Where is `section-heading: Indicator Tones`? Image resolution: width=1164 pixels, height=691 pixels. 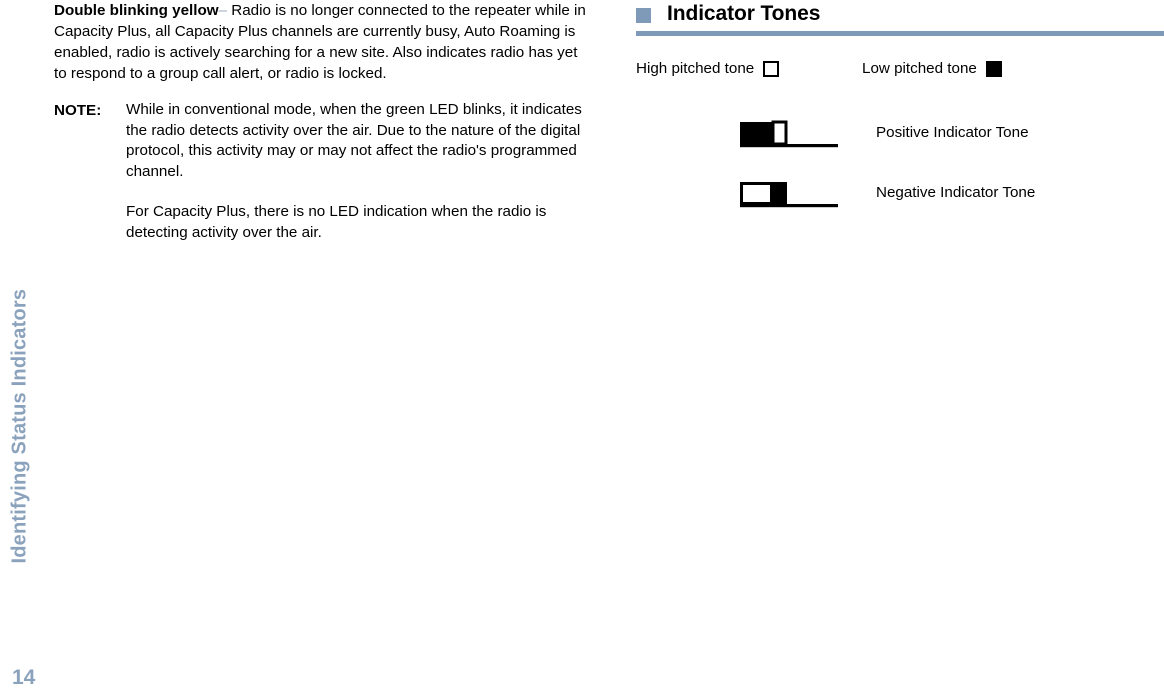 section-heading: Indicator Tones is located at coordinates (900, 14).